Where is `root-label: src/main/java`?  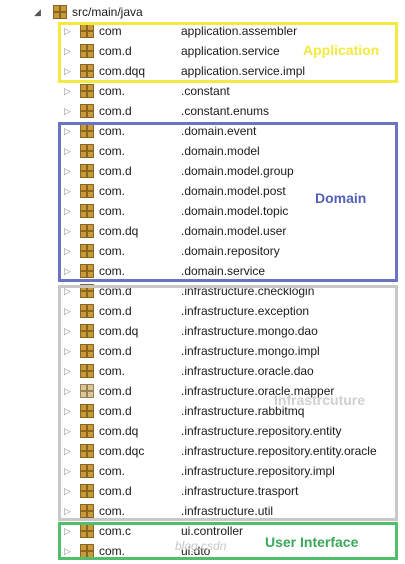
root-label: src/main/java is located at coordinates (107, 12).